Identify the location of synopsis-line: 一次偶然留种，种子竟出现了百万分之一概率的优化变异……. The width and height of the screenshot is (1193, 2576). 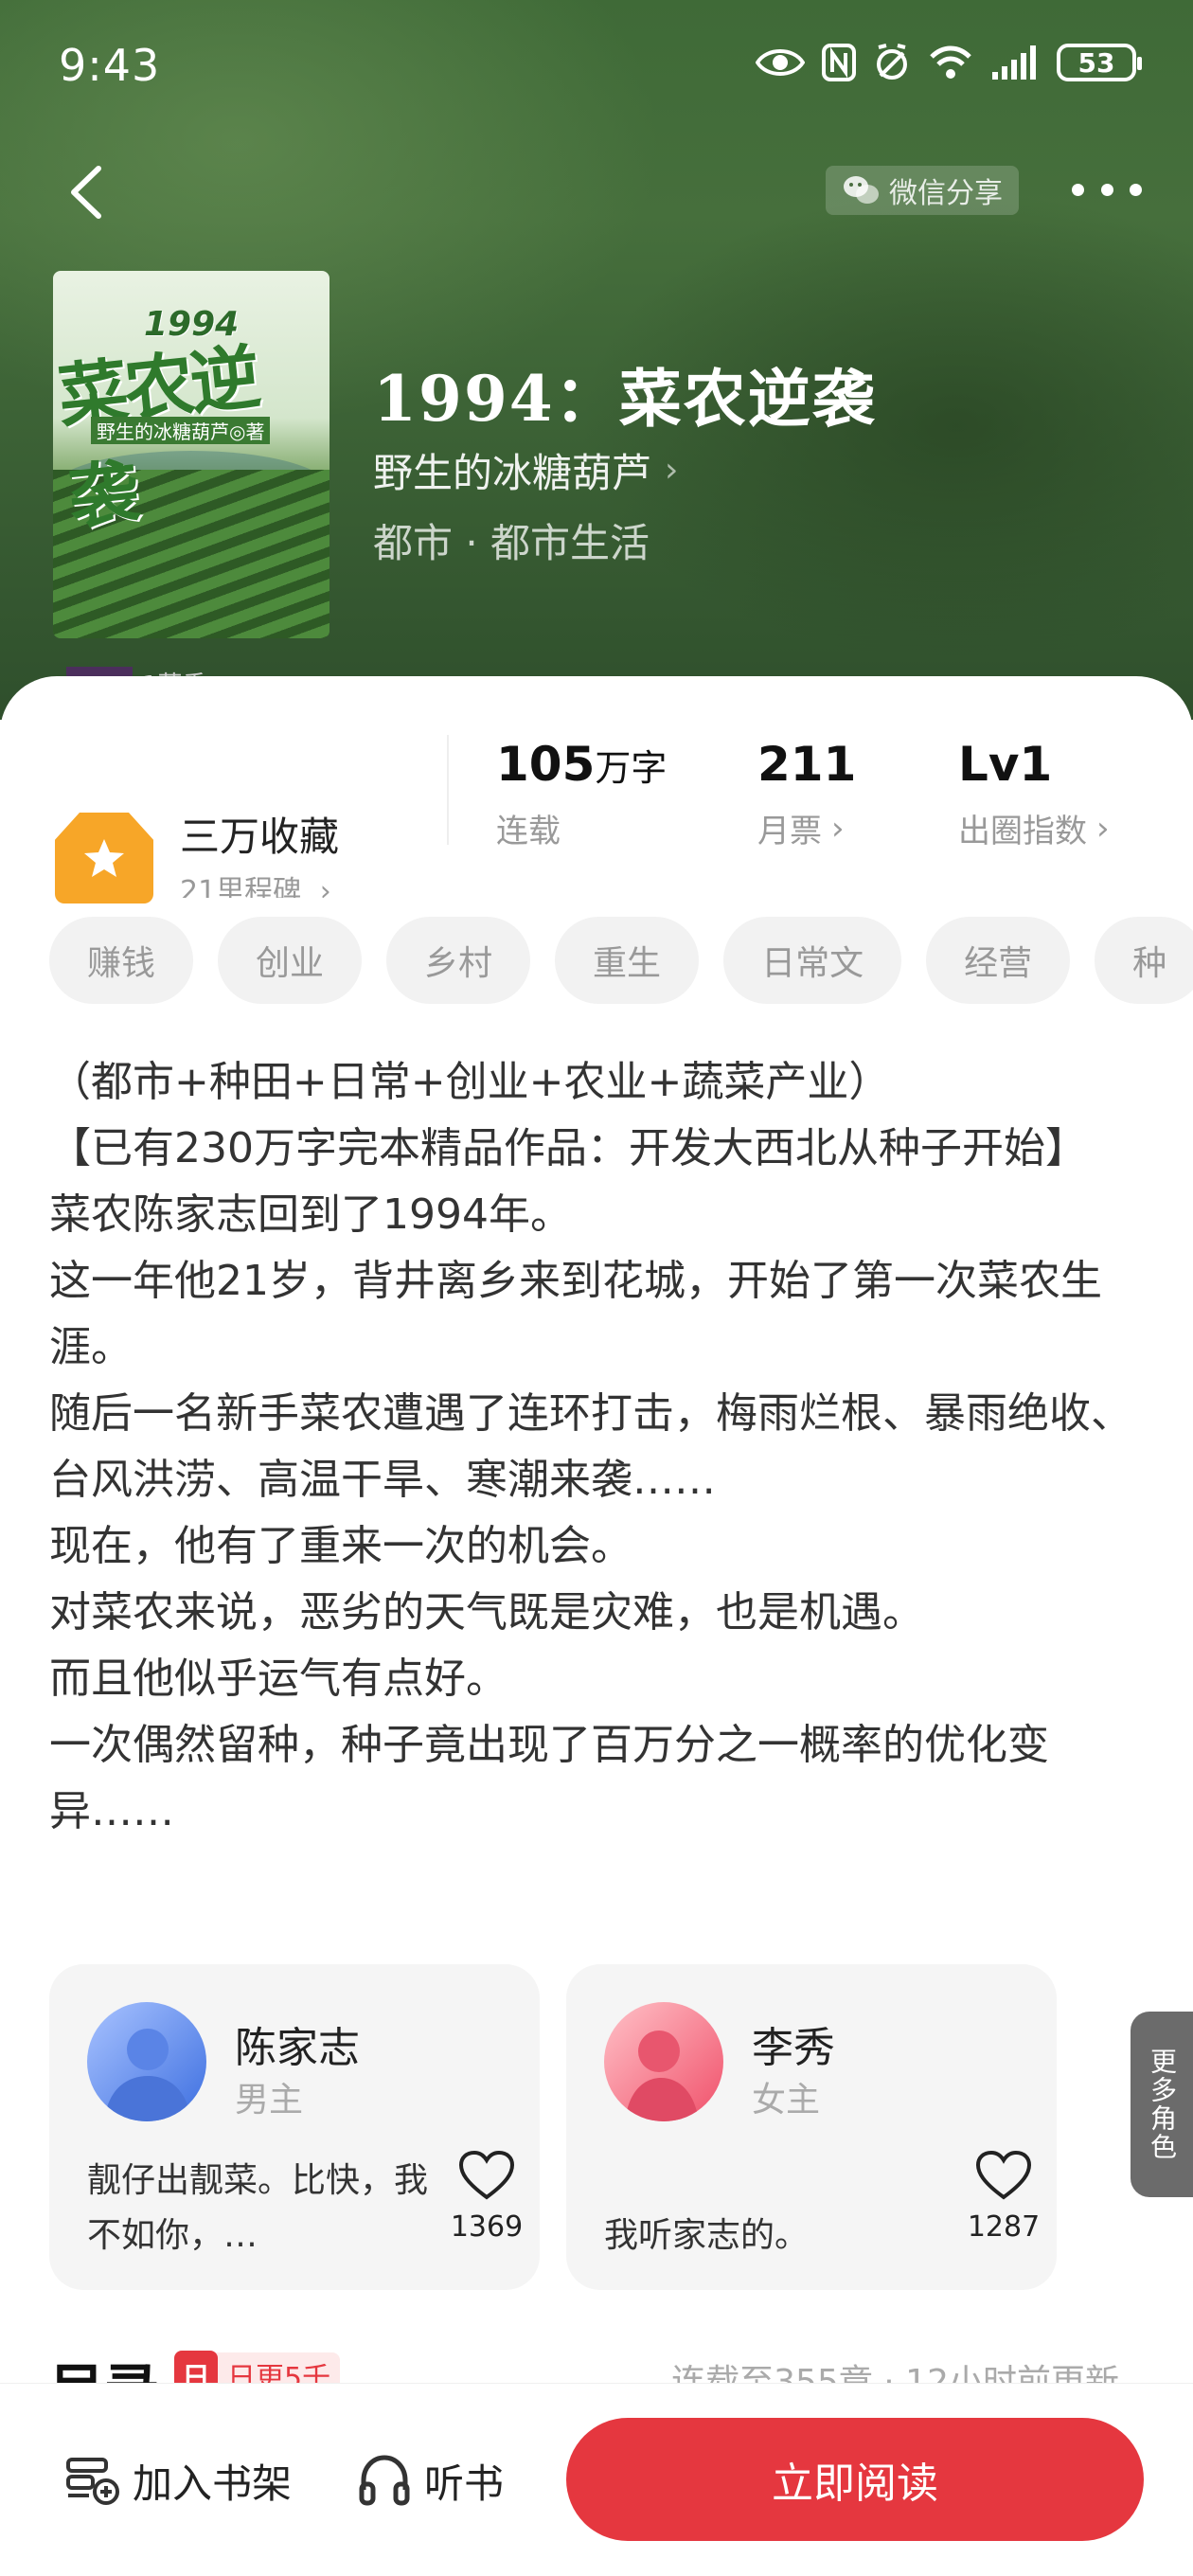
(549, 1778).